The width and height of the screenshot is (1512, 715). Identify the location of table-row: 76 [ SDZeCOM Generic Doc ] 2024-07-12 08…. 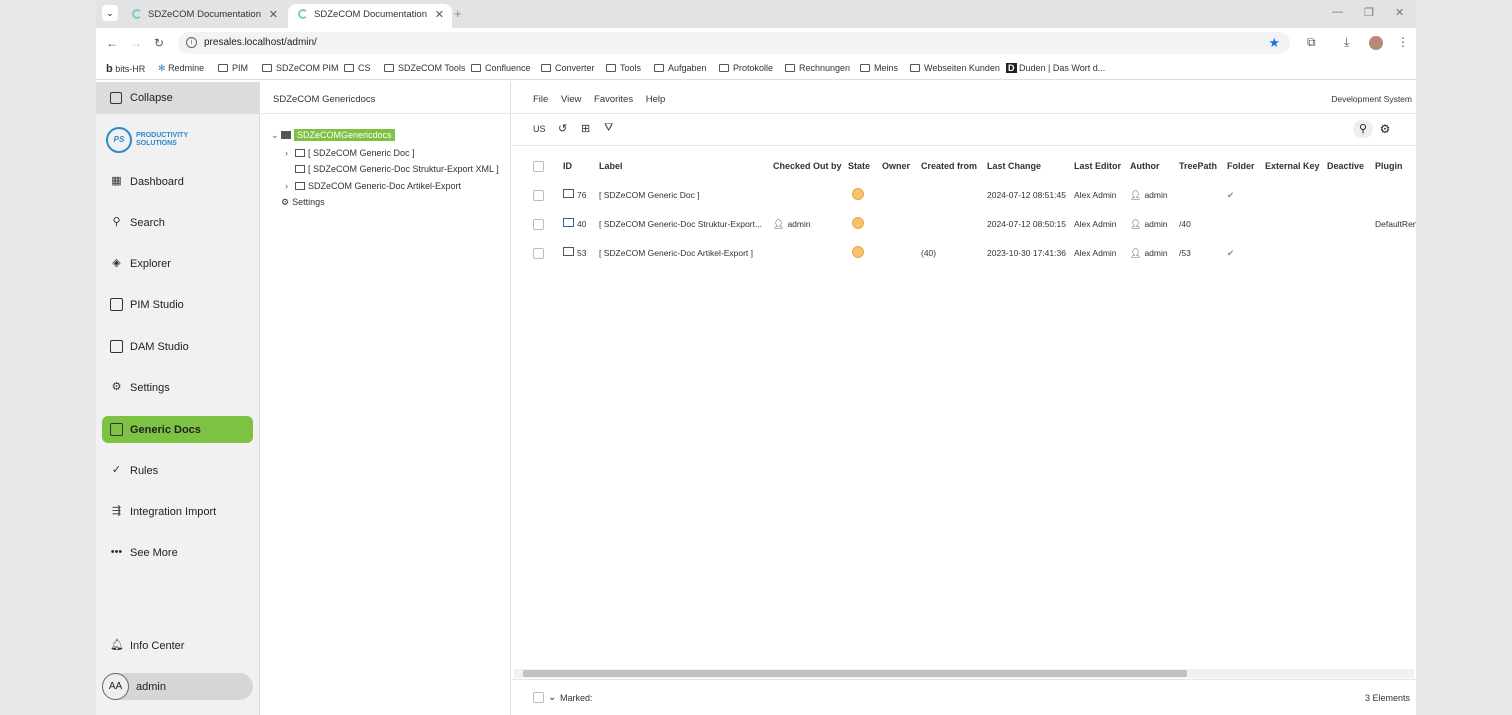
(964, 196).